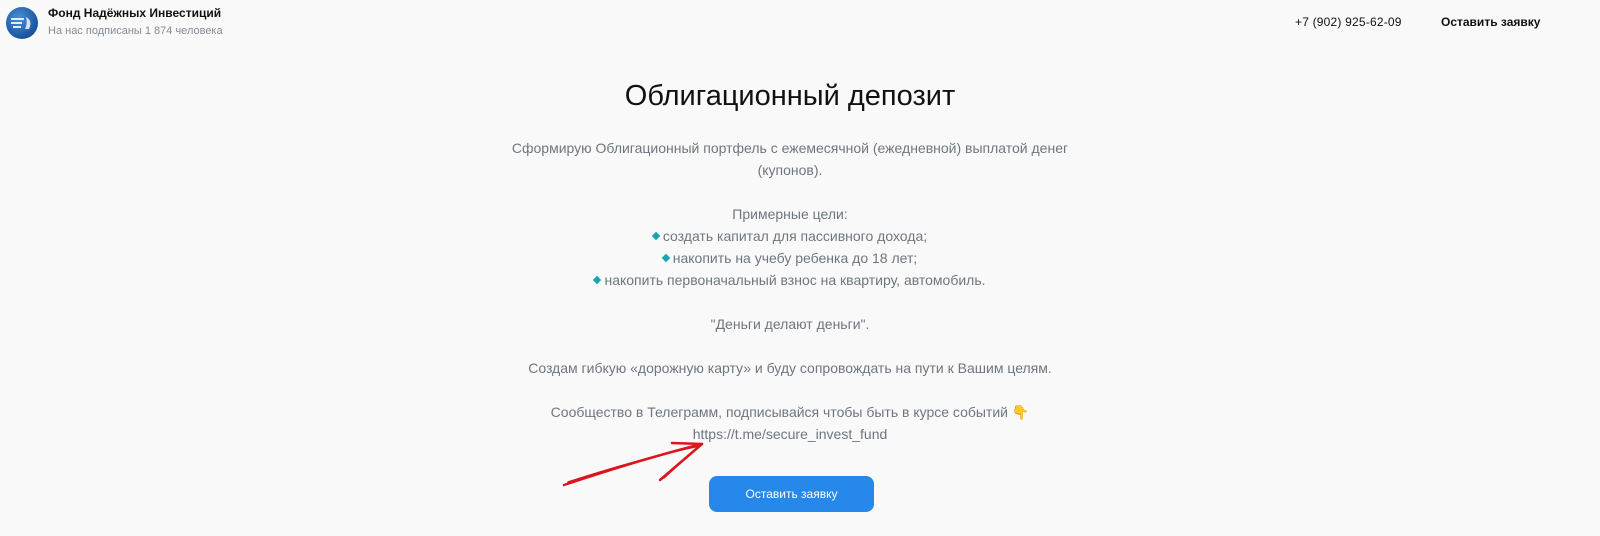 The image size is (1600, 536). I want to click on subscribers-count: На нас подписаны 1 874 человека, so click(135, 31).